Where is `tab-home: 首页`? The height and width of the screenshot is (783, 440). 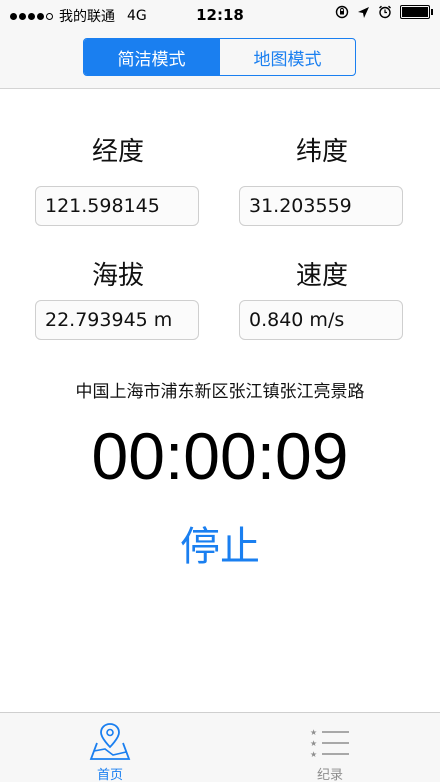
tab-home: 首页 is located at coordinates (110, 748).